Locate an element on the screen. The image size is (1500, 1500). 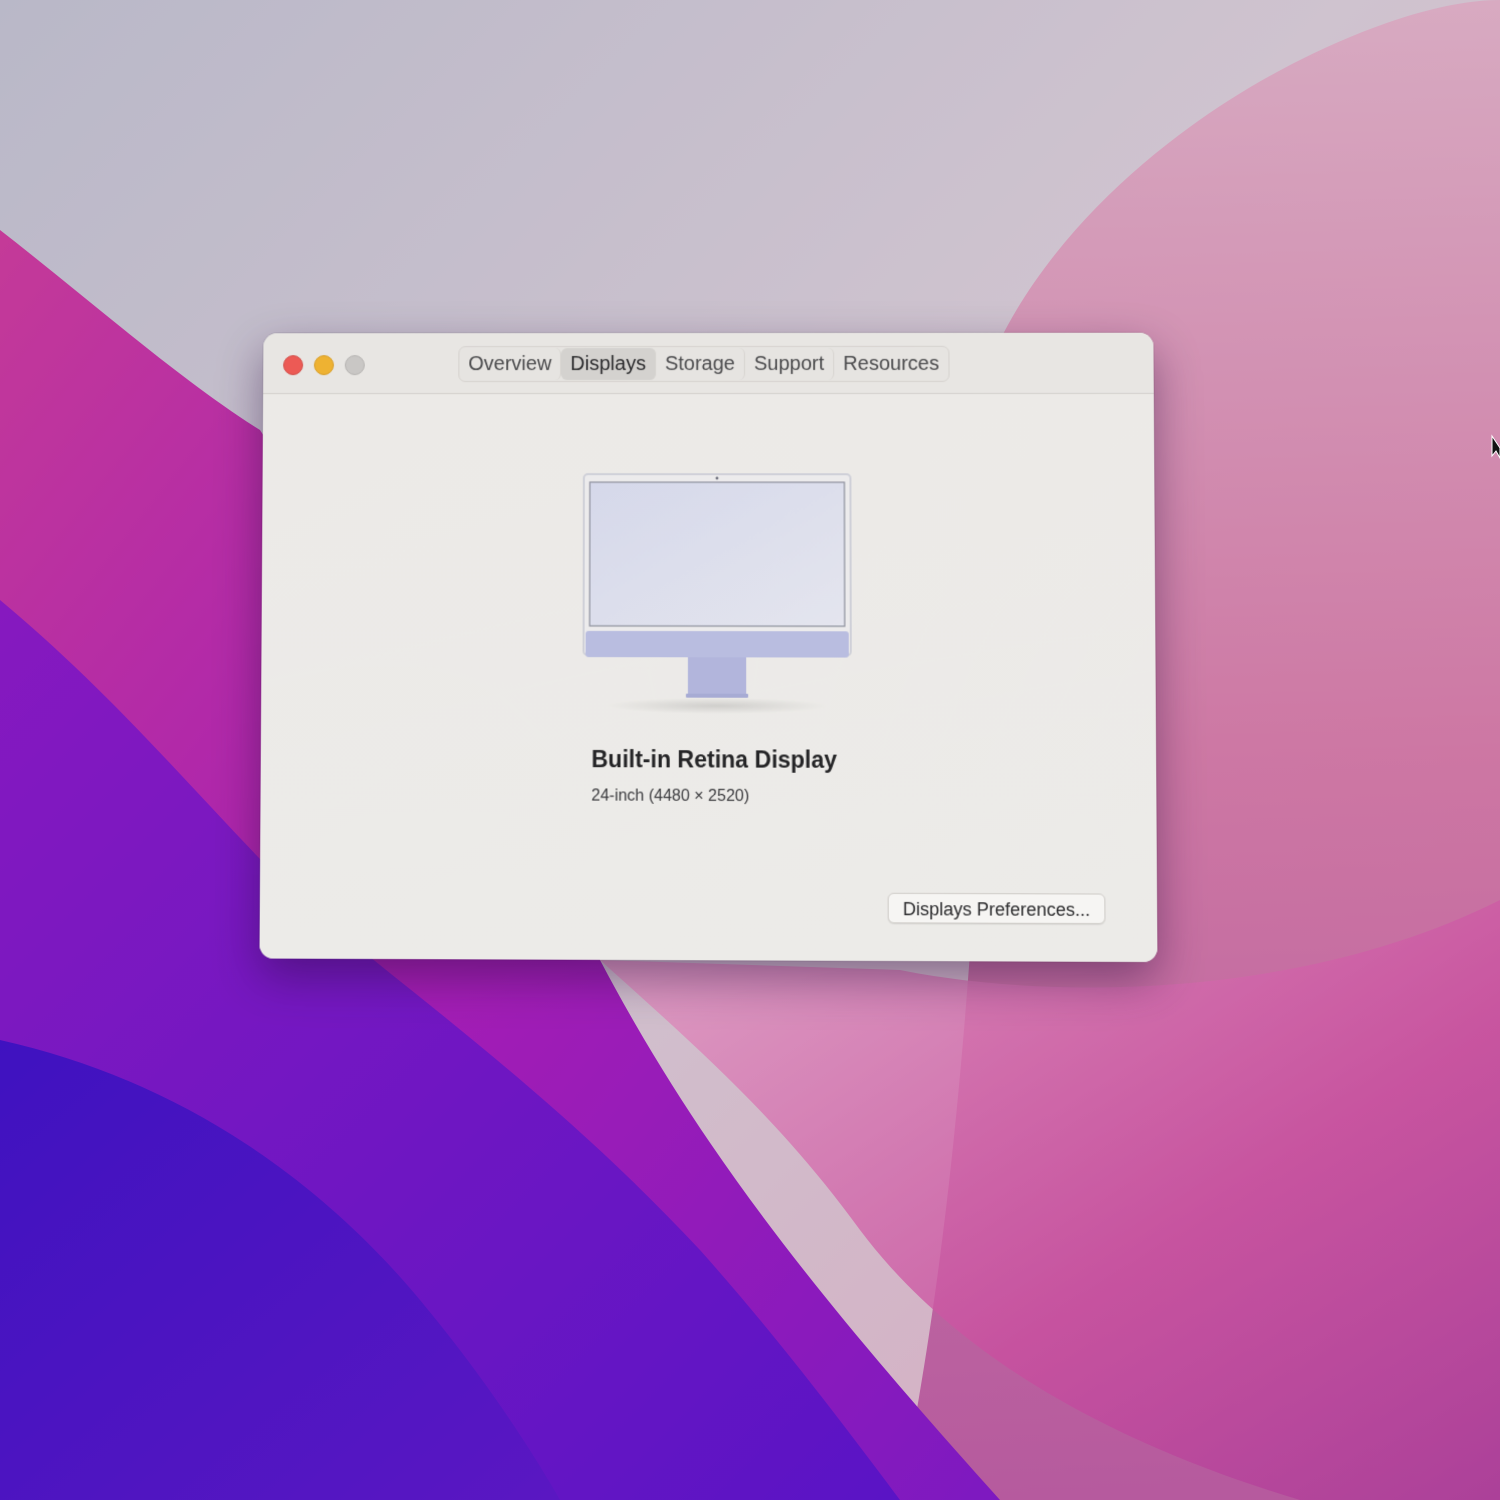
minimize-button is located at coordinates (324, 365).